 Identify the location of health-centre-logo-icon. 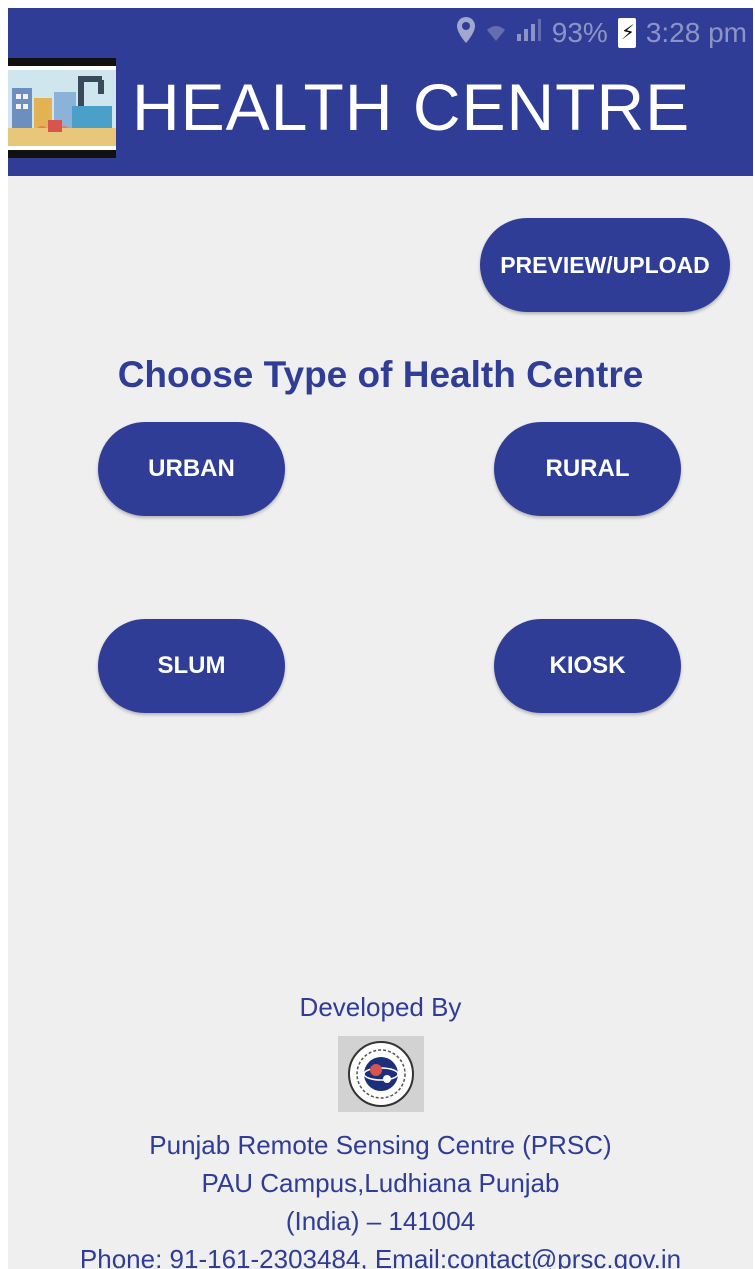
(62, 108).